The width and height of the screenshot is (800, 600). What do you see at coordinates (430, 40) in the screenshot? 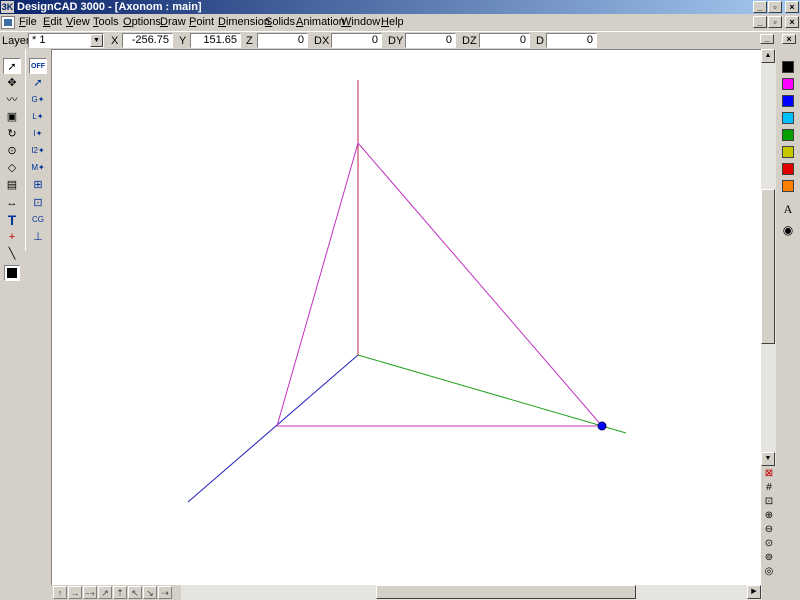
I see `dy-field: 0` at bounding box center [430, 40].